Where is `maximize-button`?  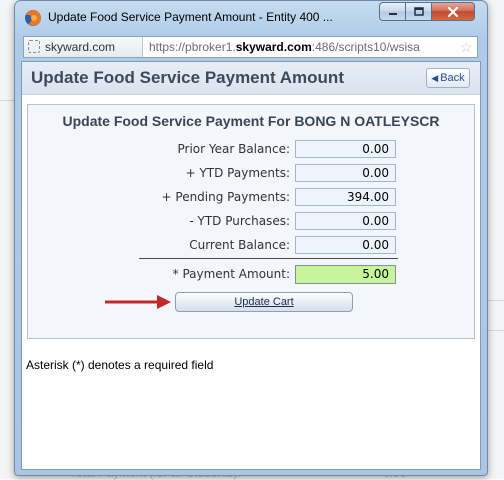 maximize-button is located at coordinates (418, 11).